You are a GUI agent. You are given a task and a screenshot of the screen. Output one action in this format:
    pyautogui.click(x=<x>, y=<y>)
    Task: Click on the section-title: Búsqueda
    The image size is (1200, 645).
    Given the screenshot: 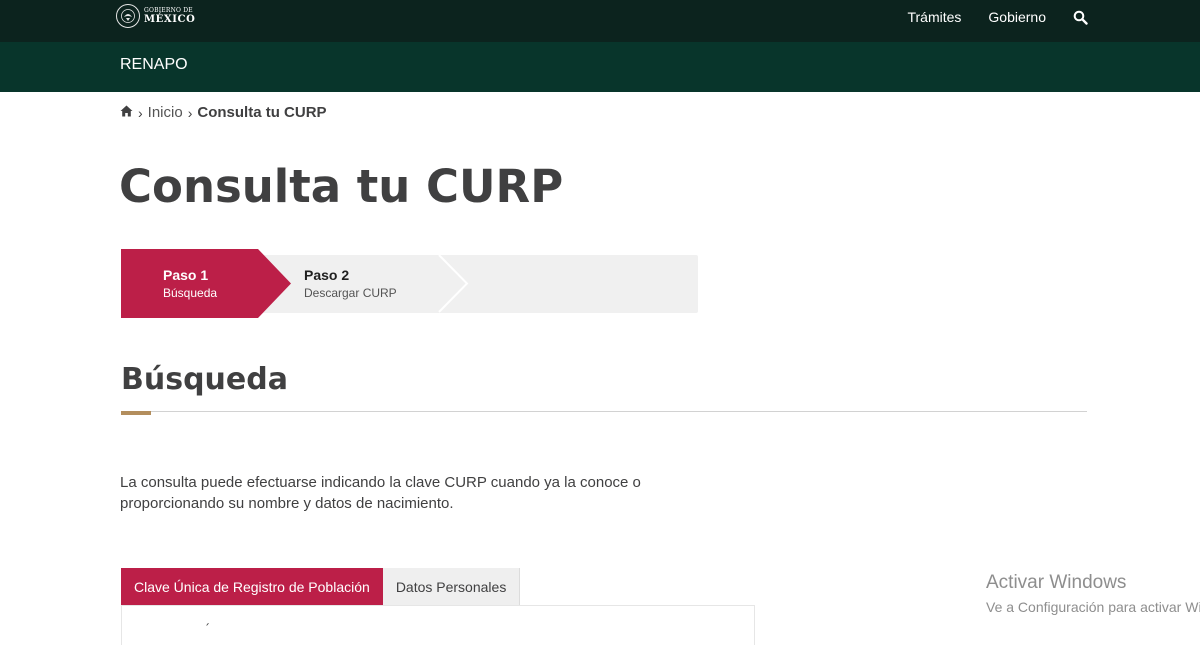 What is the action you would take?
    pyautogui.click(x=204, y=379)
    